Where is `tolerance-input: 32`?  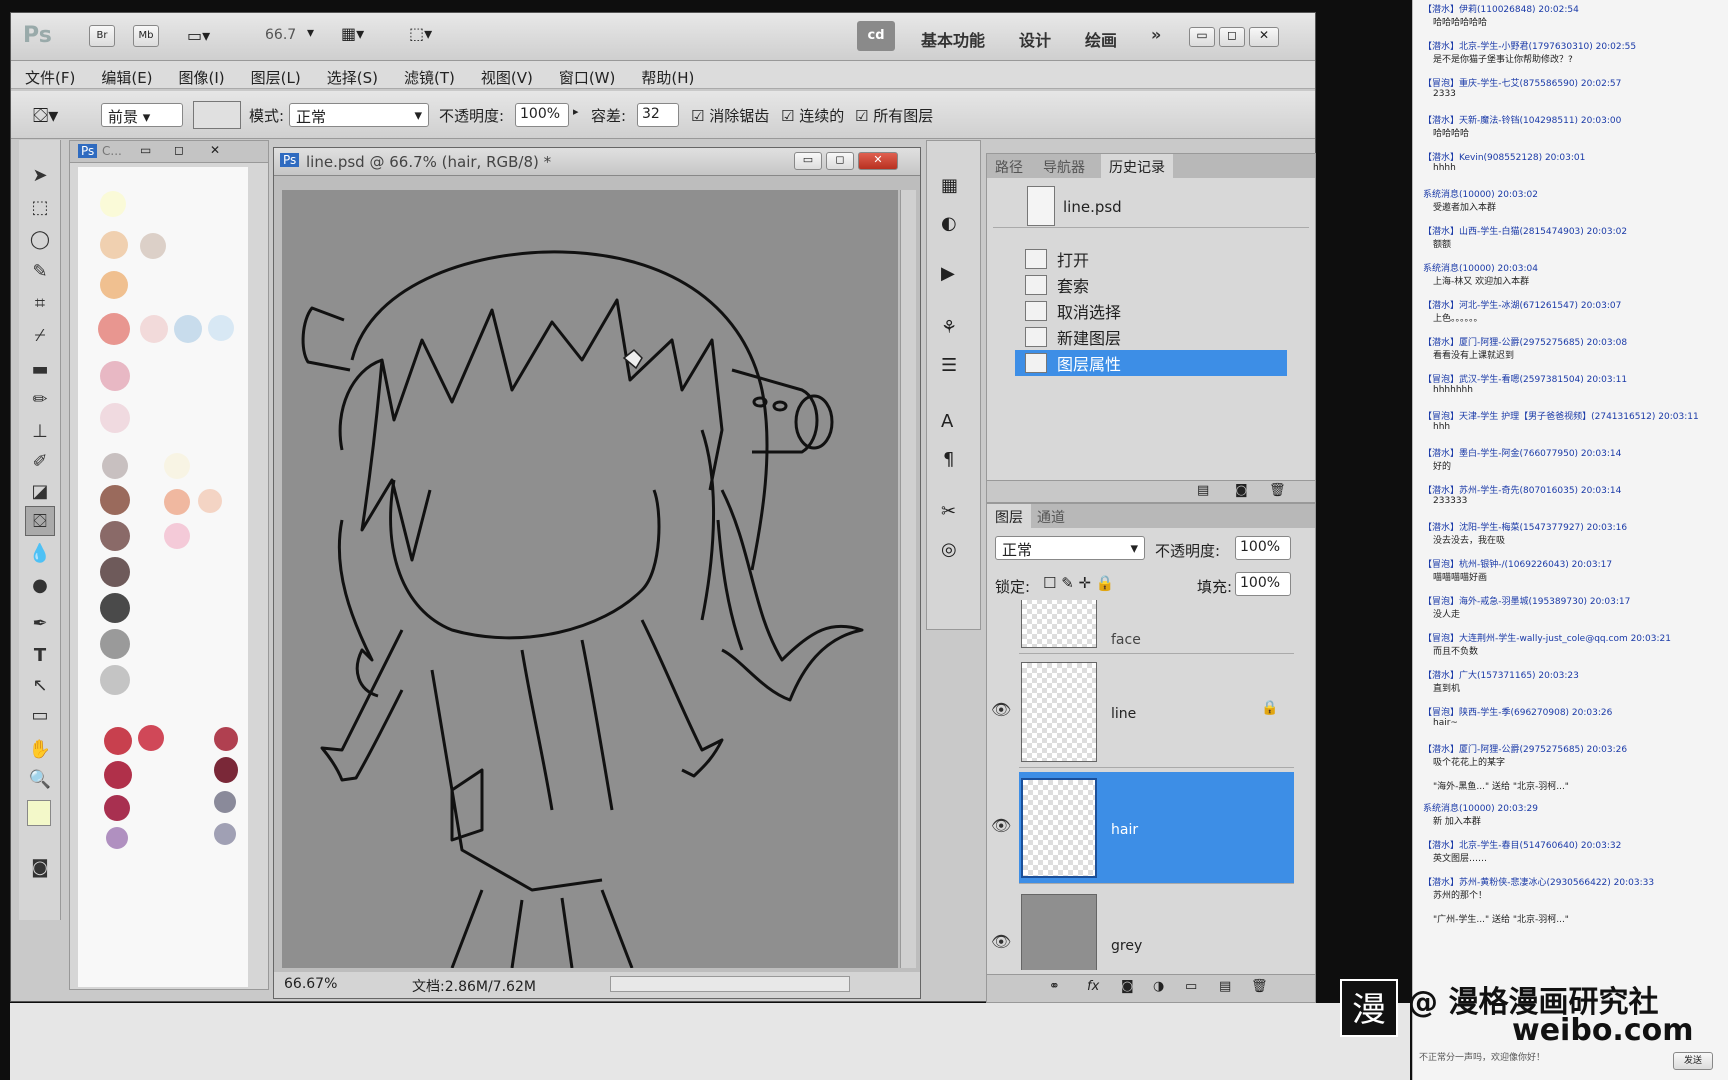
tolerance-input: 32 is located at coordinates (658, 115).